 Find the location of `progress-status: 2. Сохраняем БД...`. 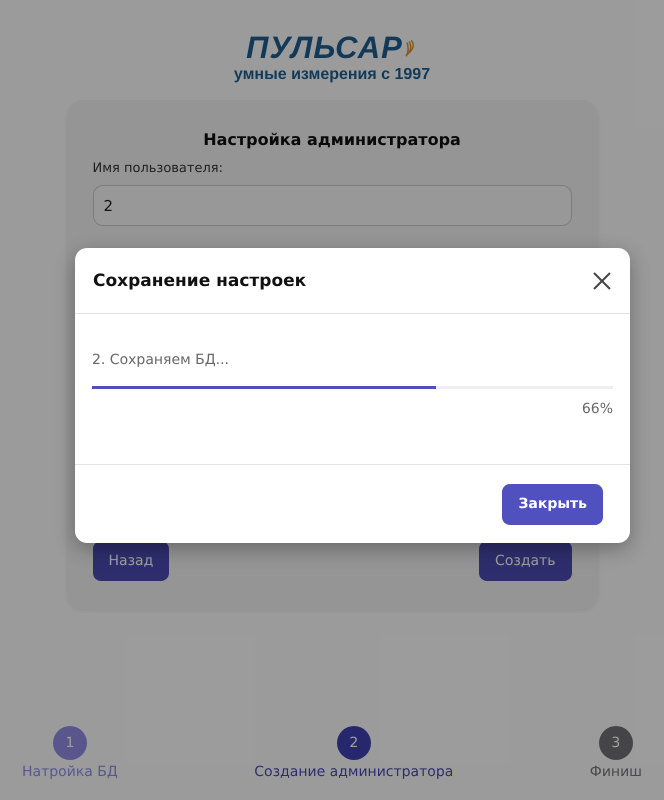

progress-status: 2. Сохраняем БД... is located at coordinates (161, 360).